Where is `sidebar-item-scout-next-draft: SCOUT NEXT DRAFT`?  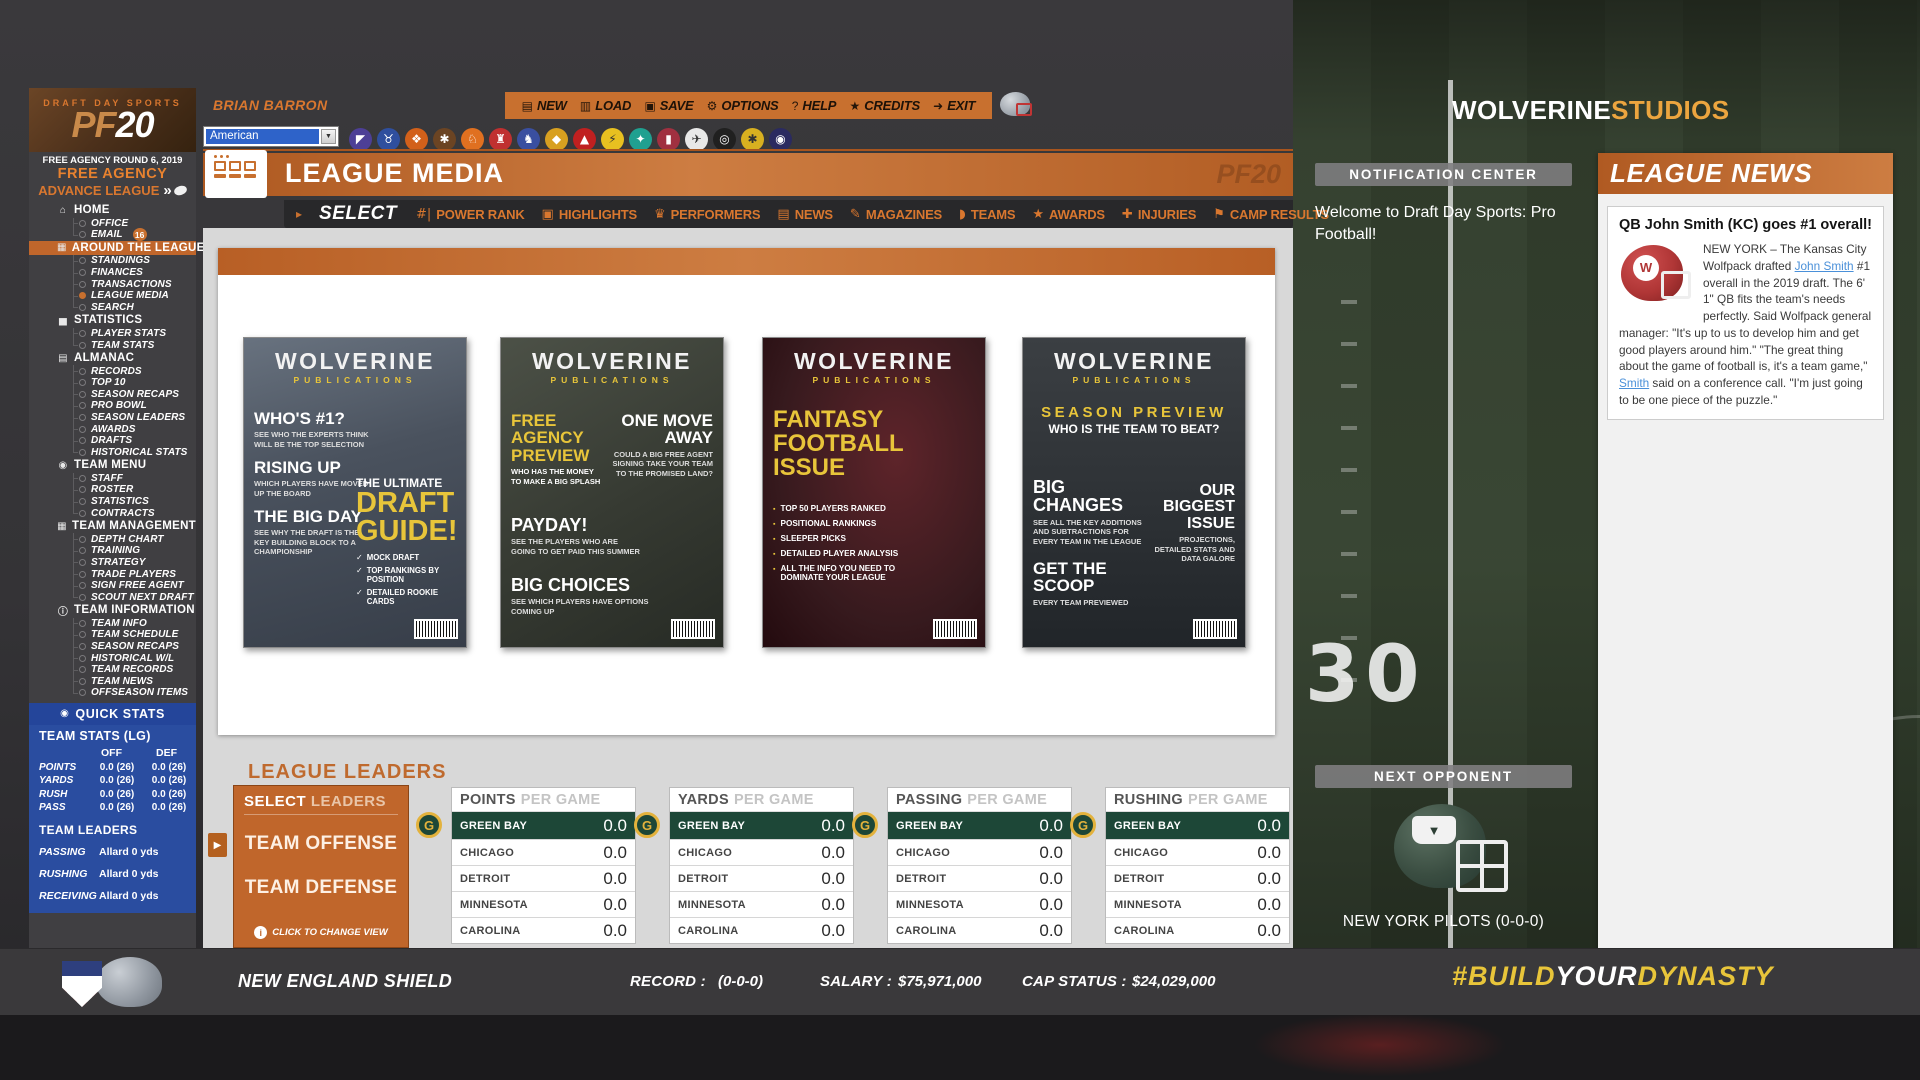 sidebar-item-scout-next-draft: SCOUT NEXT DRAFT is located at coordinates (112, 597).